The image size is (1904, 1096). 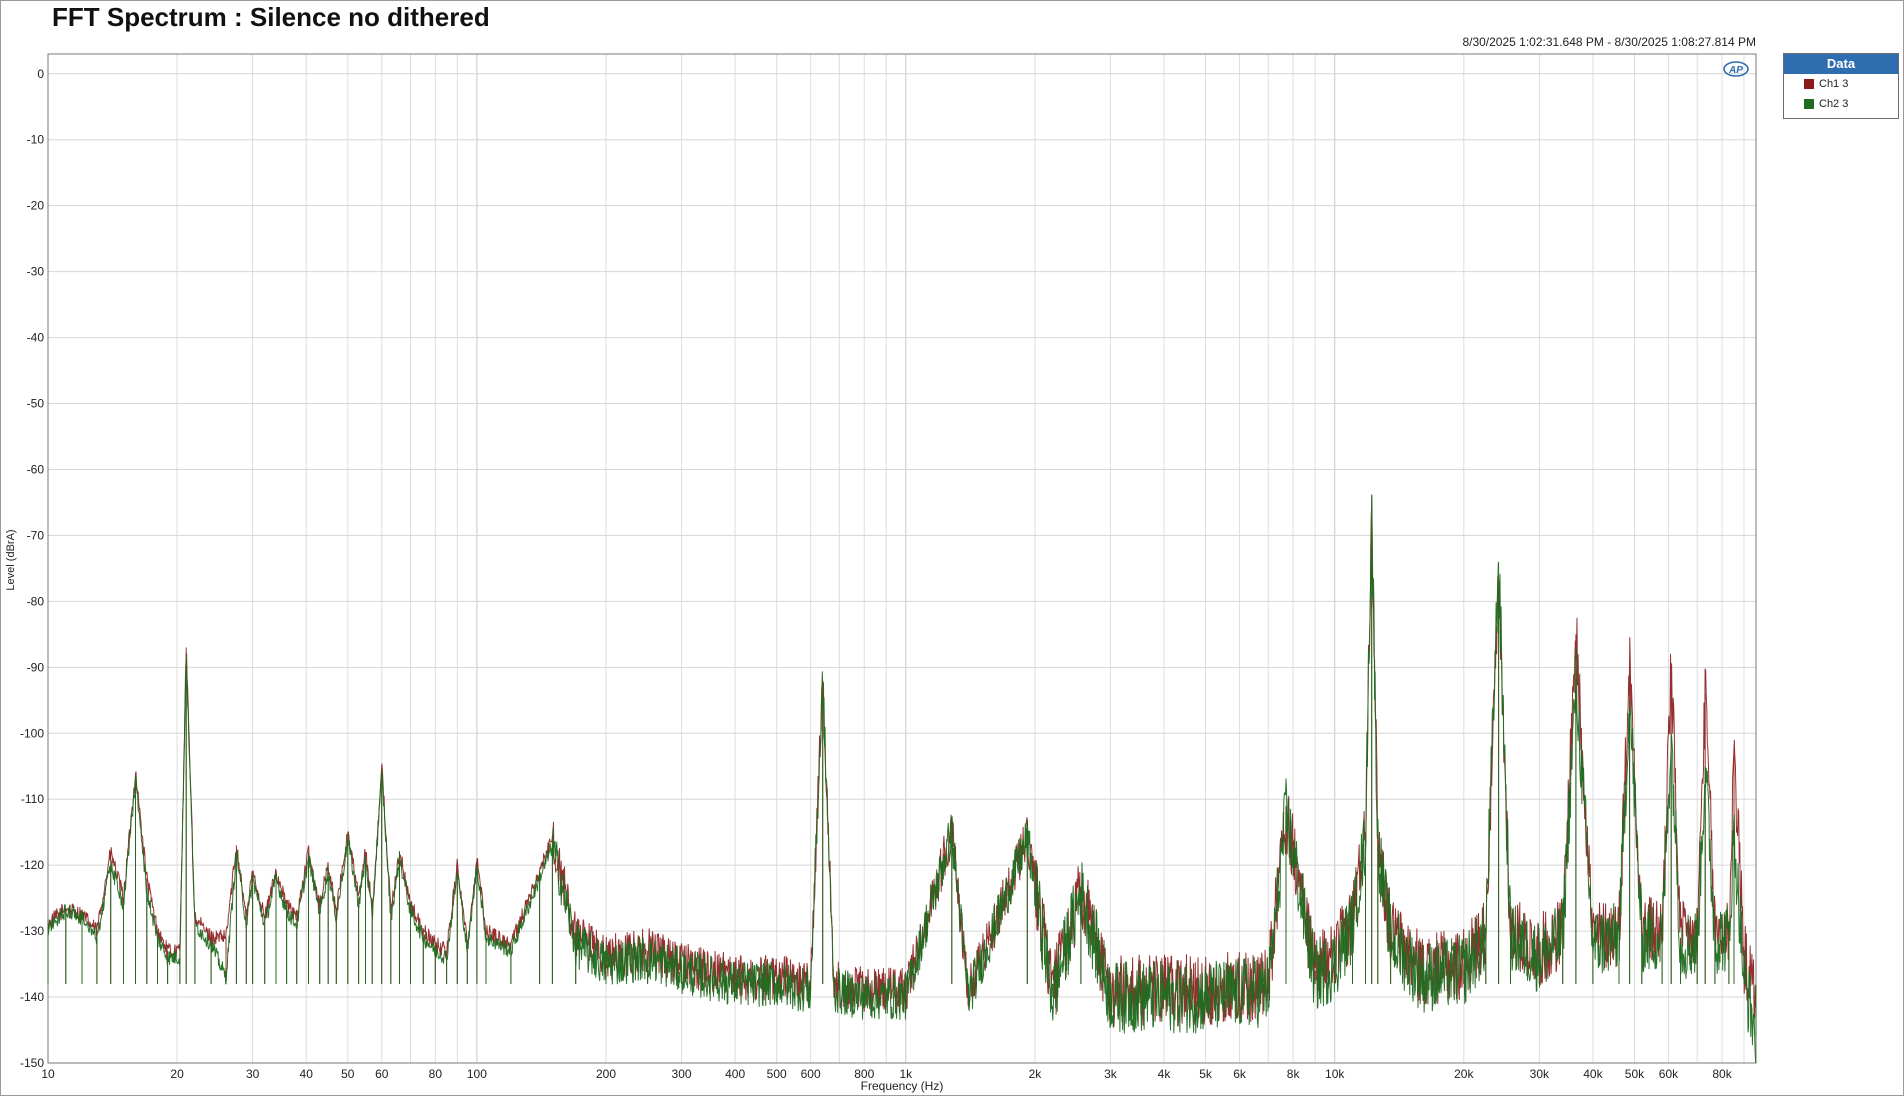 I want to click on x-tick-label: 50, so click(x=348, y=1074).